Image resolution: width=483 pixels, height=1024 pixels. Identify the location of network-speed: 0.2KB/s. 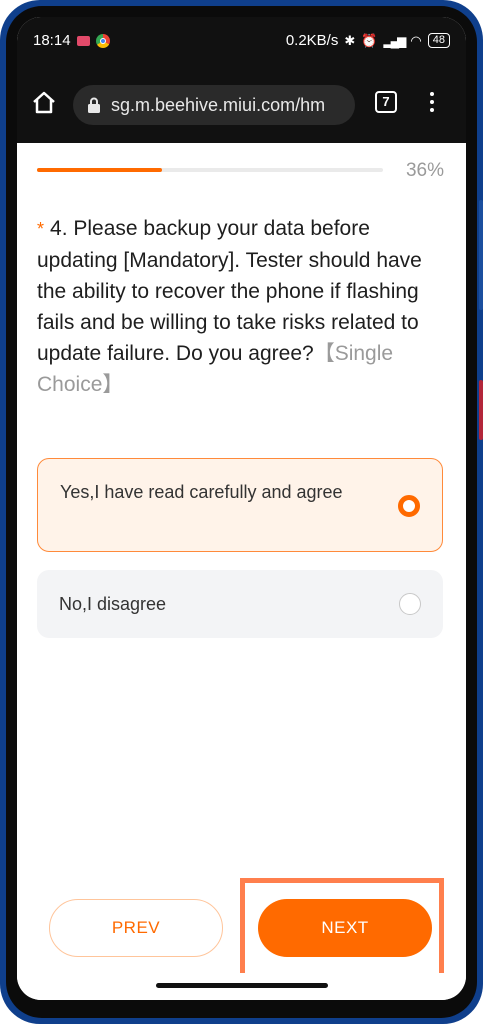
(312, 40).